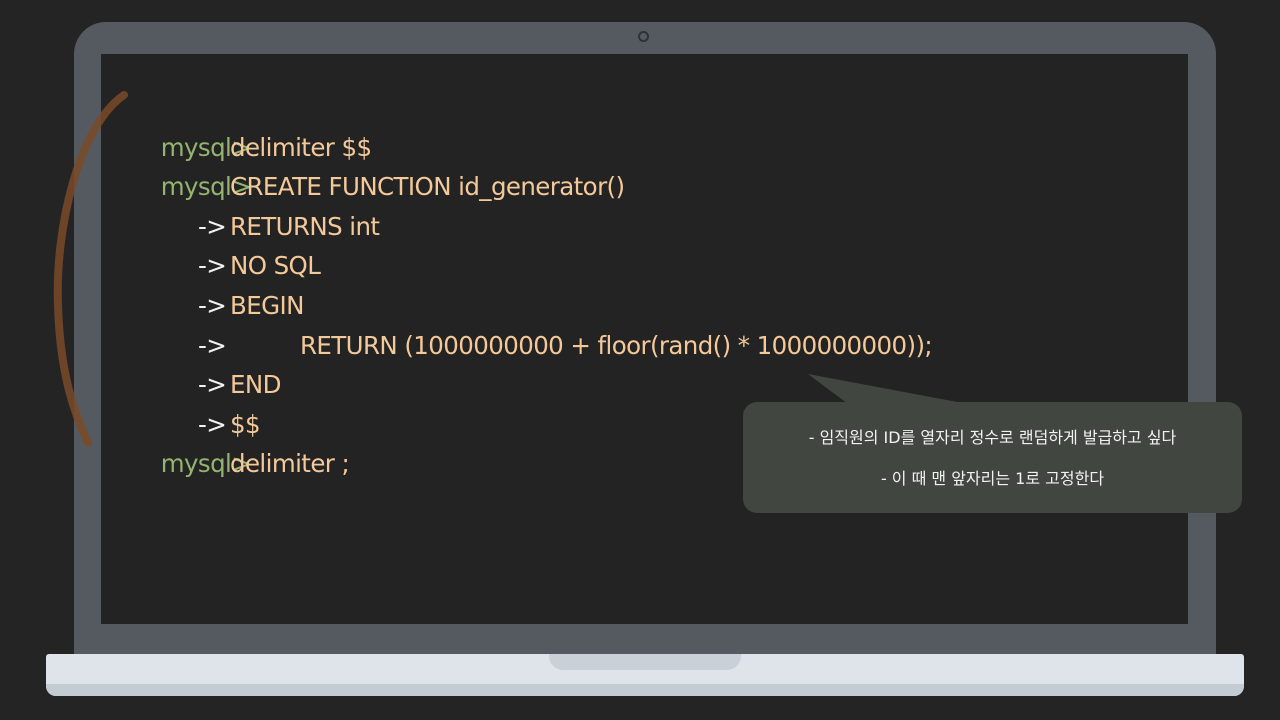 This screenshot has height=720, width=1280. Describe the element at coordinates (290, 464) in the screenshot. I see `code-text: delimiter ;` at that location.